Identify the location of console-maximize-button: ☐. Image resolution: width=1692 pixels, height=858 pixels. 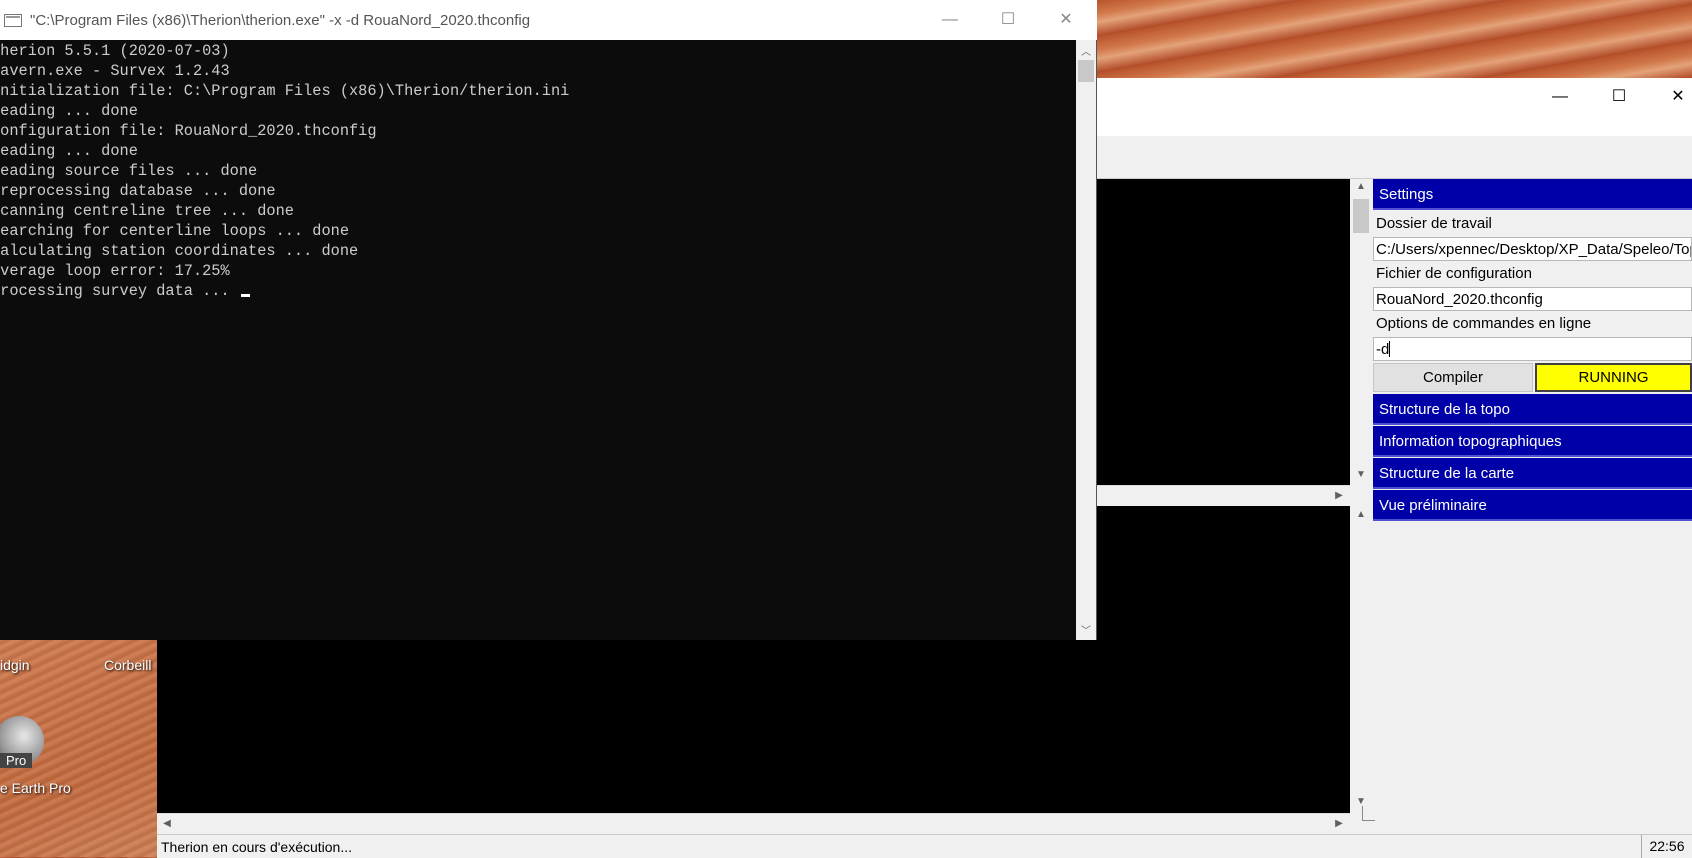
(1008, 20).